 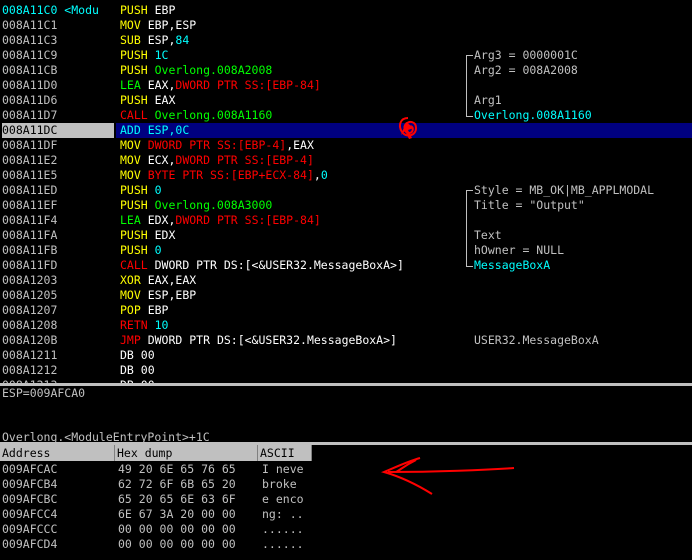 What do you see at coordinates (346, 220) in the screenshot?
I see `disasm-row: 008A11F4 LEA EDX,DWORD PTR SS:[EBP-84]` at bounding box center [346, 220].